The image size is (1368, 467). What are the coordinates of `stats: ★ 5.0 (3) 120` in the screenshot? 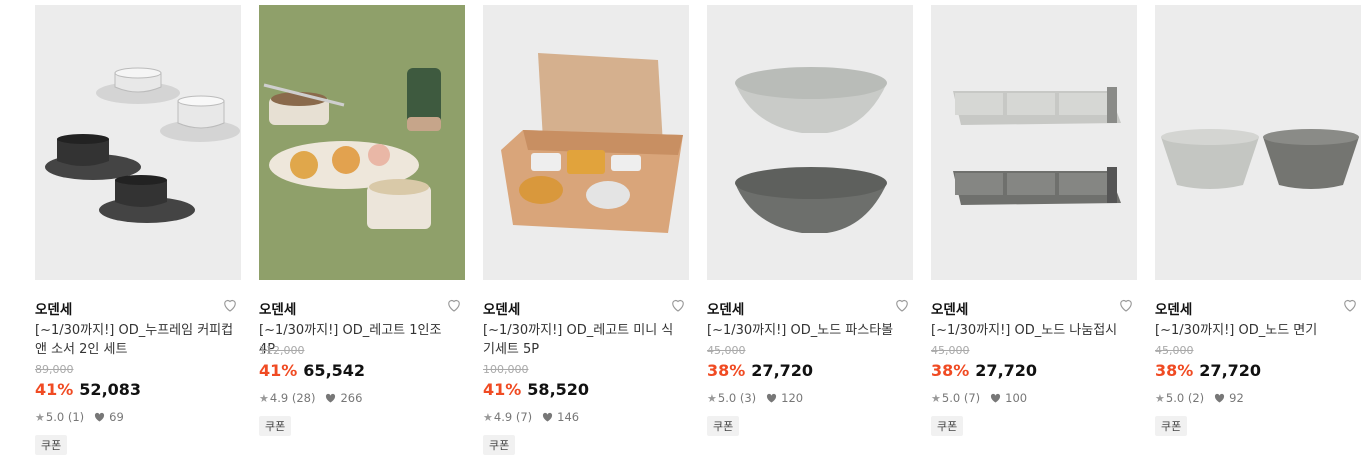 It's located at (755, 398).